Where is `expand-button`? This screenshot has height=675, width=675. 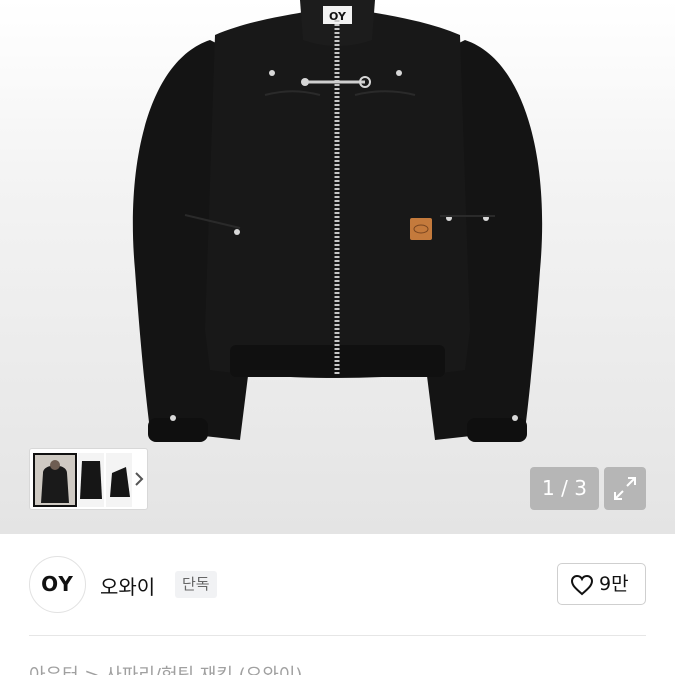
expand-button is located at coordinates (625, 488).